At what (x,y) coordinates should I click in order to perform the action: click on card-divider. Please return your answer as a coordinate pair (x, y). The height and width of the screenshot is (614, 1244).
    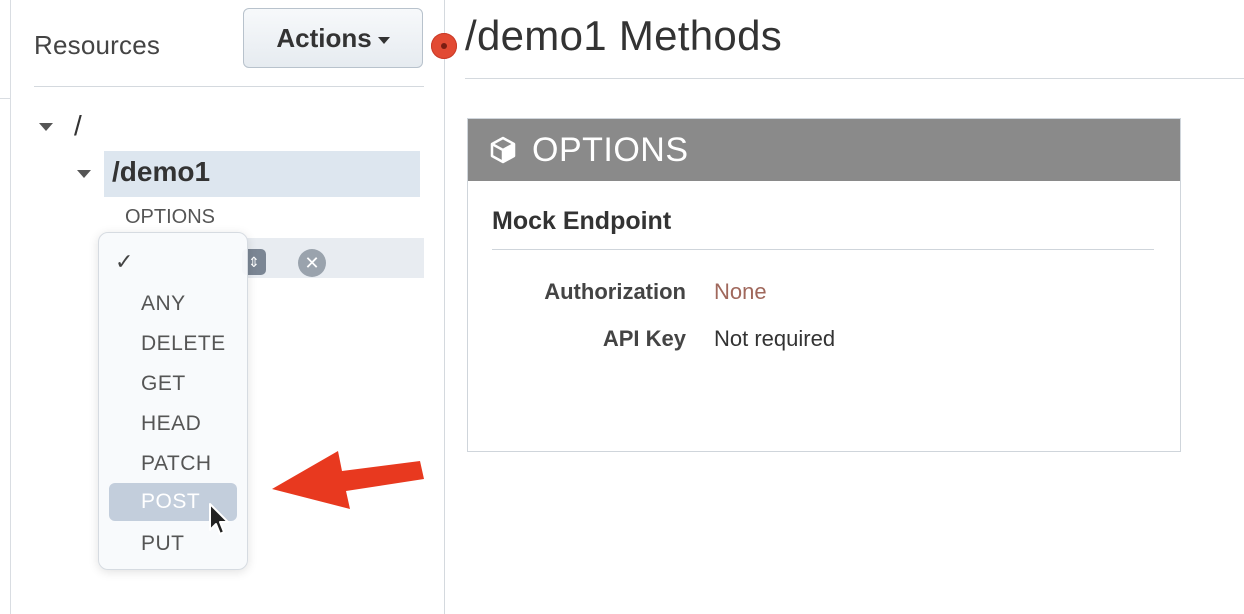
    Looking at the image, I should click on (823, 249).